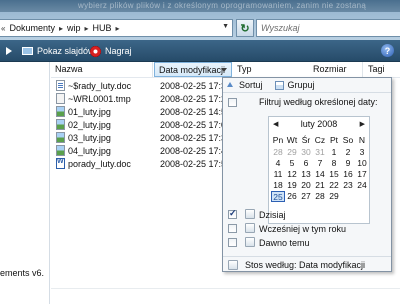 This screenshot has width=400, height=304. What do you see at coordinates (320, 163) in the screenshot?
I see `calendar-day: 7` at bounding box center [320, 163].